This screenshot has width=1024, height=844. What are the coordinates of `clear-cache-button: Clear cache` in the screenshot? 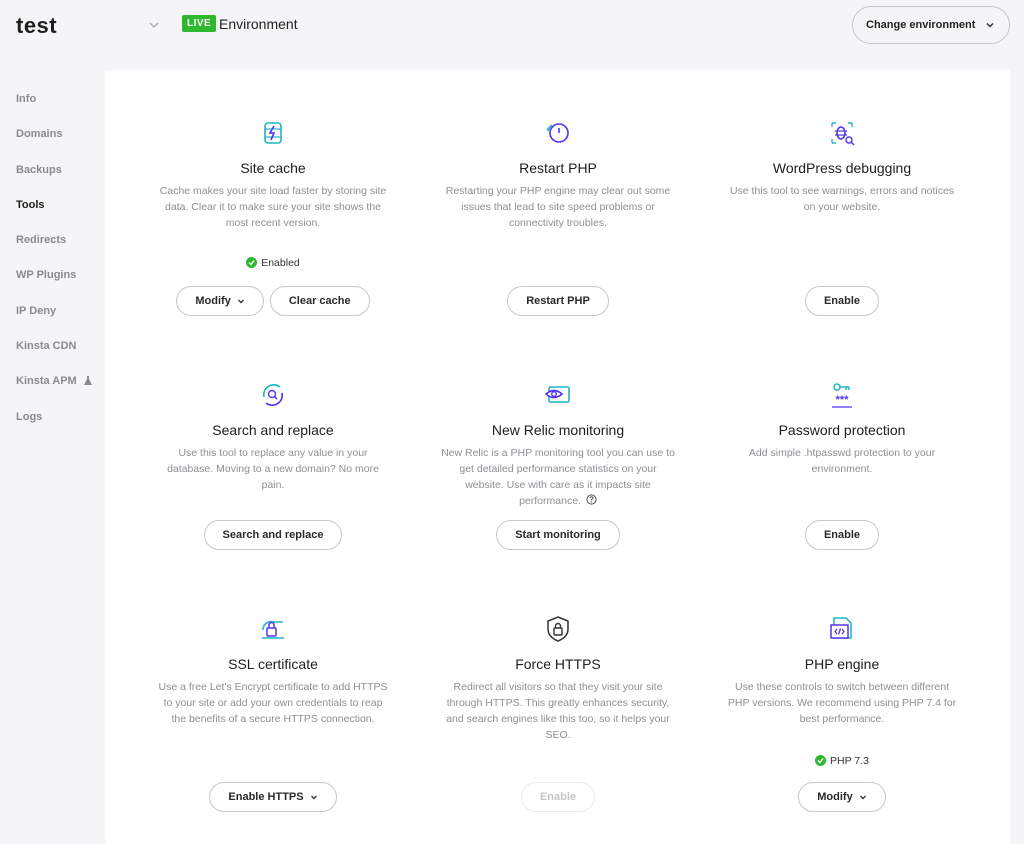 It's located at (319, 301).